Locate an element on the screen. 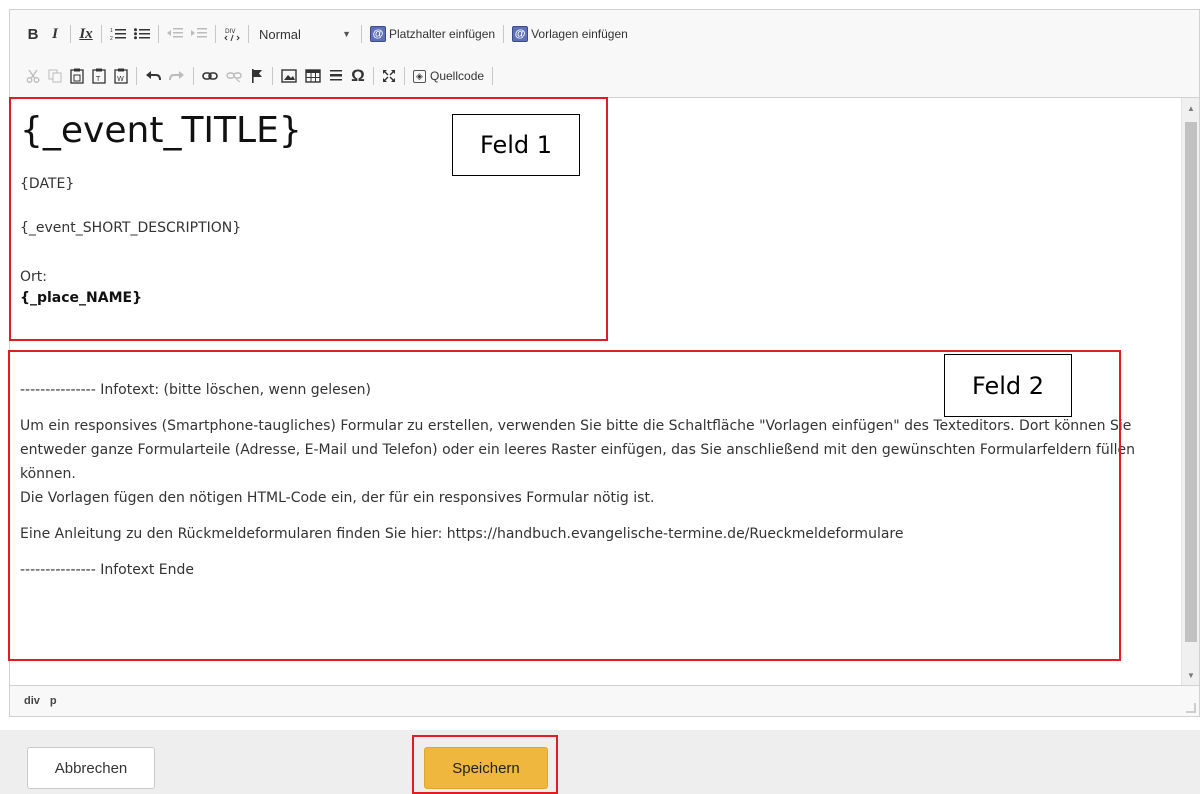 The image size is (1200, 794). increase-indent-icon is located at coordinates (199, 34).